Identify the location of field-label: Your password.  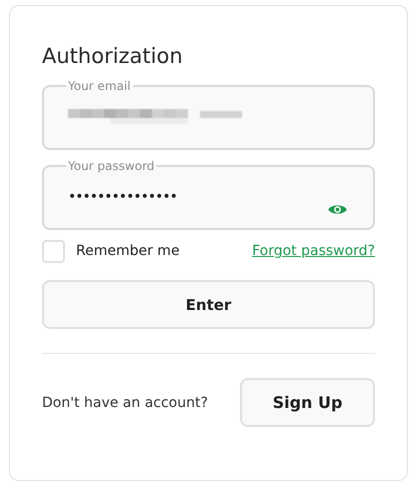
(111, 166).